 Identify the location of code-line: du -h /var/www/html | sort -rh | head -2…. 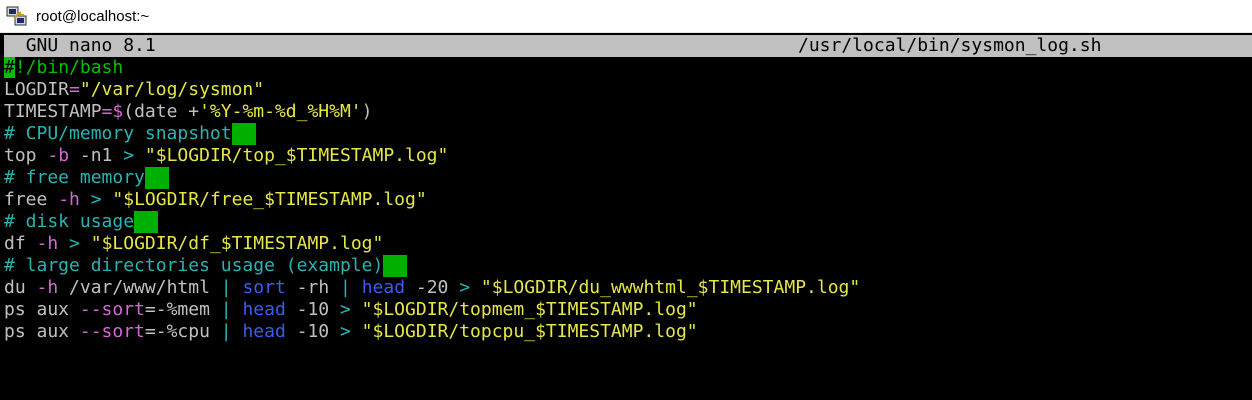
(628, 288).